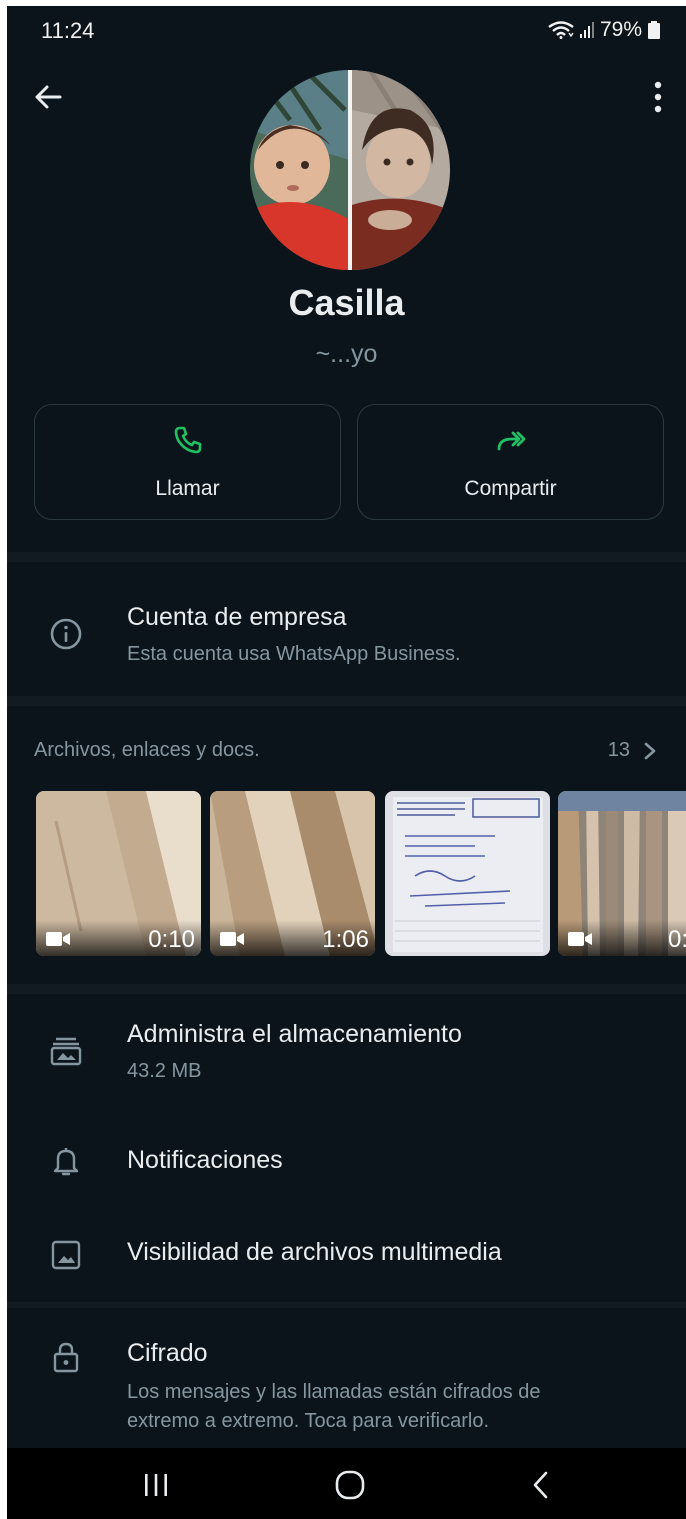 The height and width of the screenshot is (1519, 686). Describe the element at coordinates (294, 654) in the screenshot. I see `business-subtitle: Esta cuenta usa WhatsApp Business.` at that location.